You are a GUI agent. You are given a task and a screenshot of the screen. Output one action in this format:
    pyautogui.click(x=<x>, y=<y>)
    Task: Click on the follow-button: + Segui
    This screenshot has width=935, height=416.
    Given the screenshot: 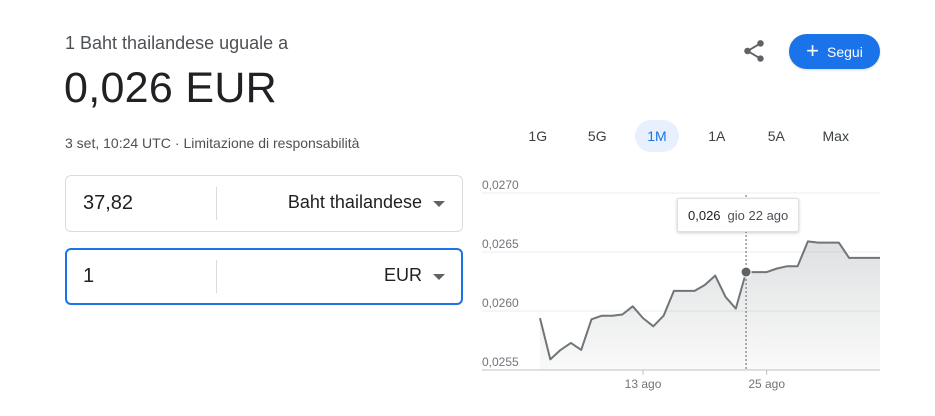 What is the action you would take?
    pyautogui.click(x=834, y=51)
    